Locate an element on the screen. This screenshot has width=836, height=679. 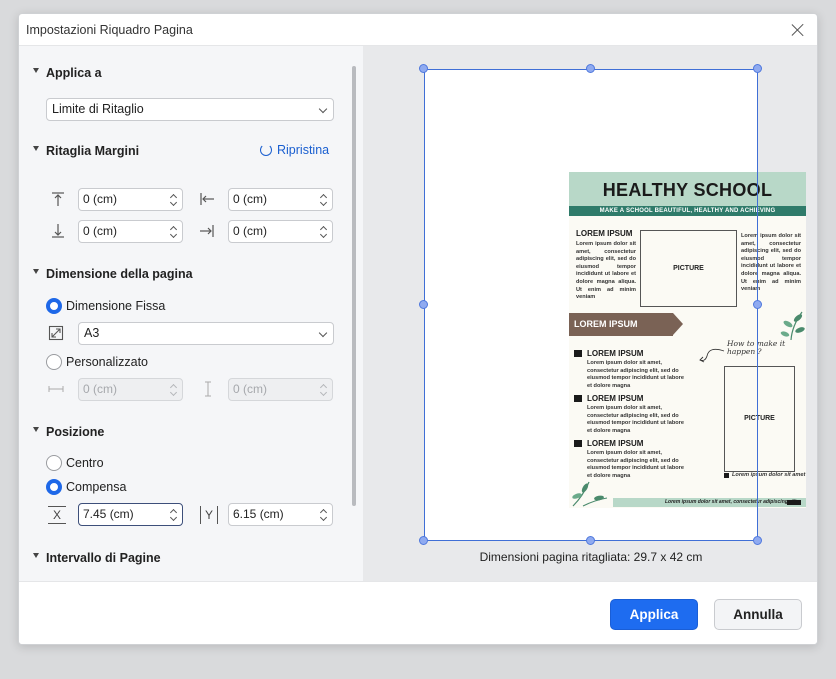
section-page-range-label: Intervallo di Pagine is located at coordinates (103, 558).